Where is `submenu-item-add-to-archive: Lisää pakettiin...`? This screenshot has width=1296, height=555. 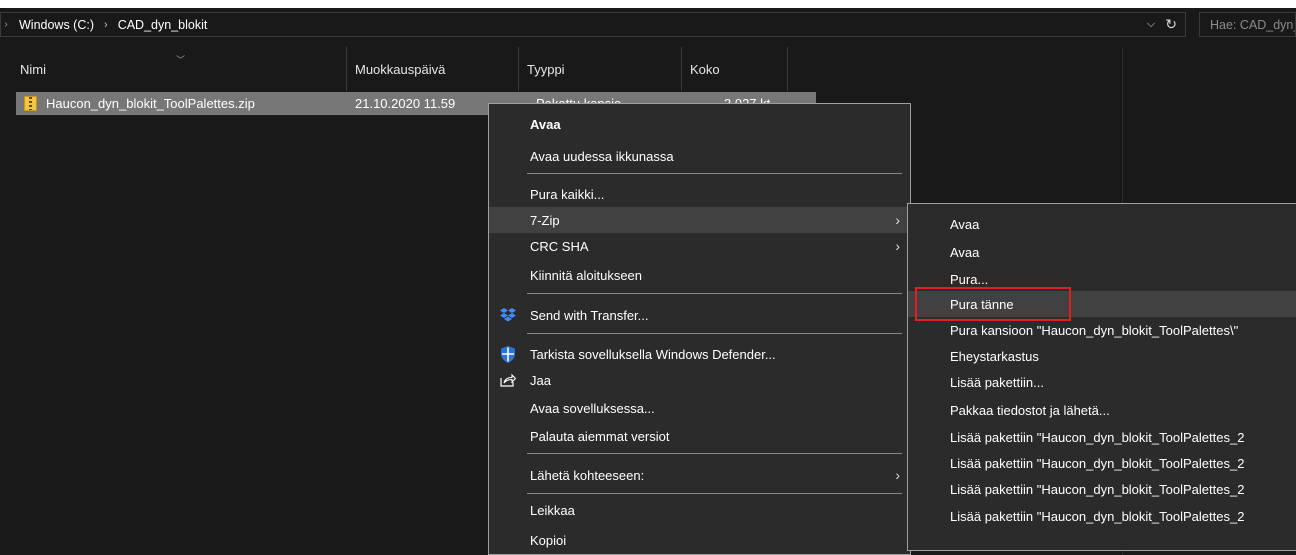
submenu-item-add-to-archive: Lisää pakettiin... is located at coordinates (1102, 382).